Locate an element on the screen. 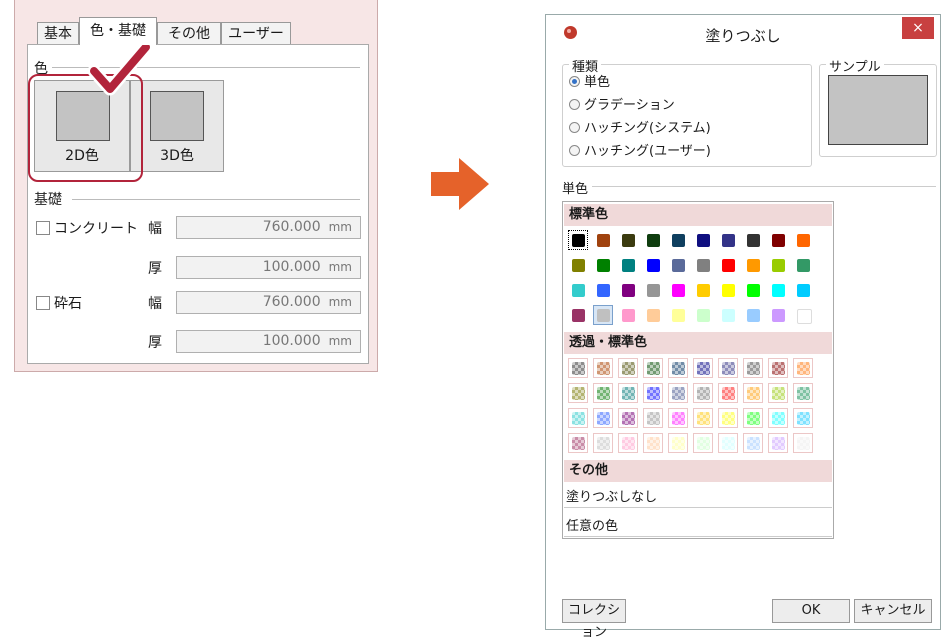 Image resolution: width=941 pixels, height=644 pixels. gravel-checkbox is located at coordinates (43, 303).